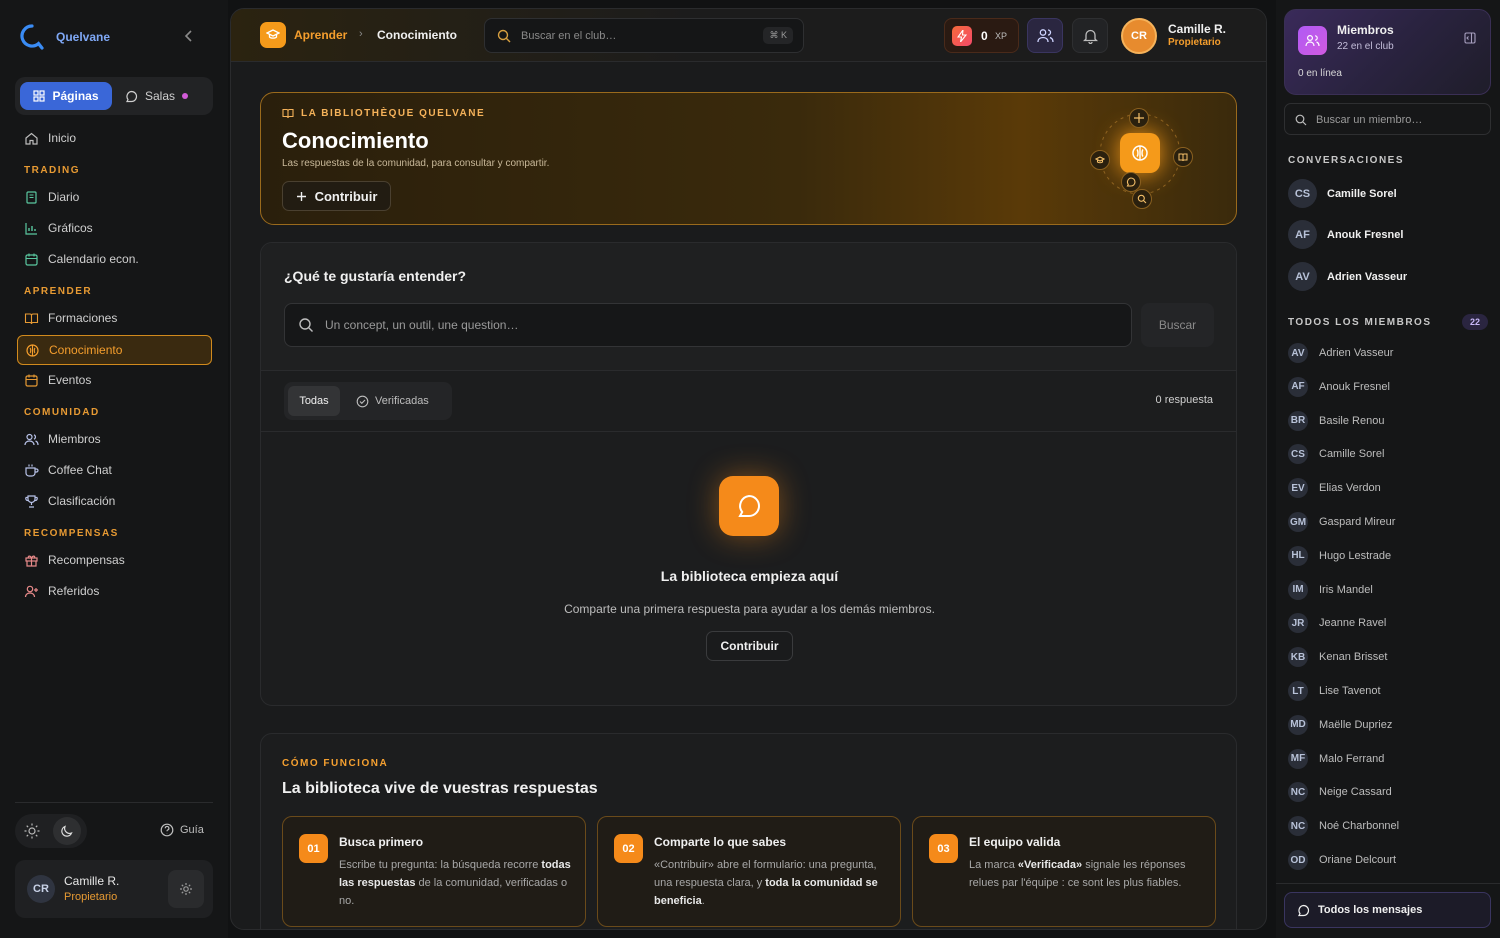 Image resolution: width=1500 pixels, height=938 pixels. Describe the element at coordinates (1339, 555) in the screenshot. I see `member-item: HL Hugo Lestrade` at that location.